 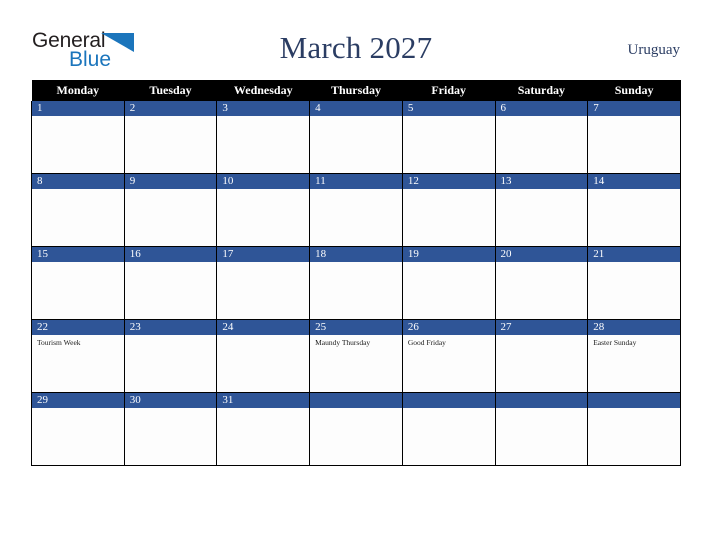 What do you see at coordinates (263, 283) in the screenshot?
I see `calendar-day-cell: 17` at bounding box center [263, 283].